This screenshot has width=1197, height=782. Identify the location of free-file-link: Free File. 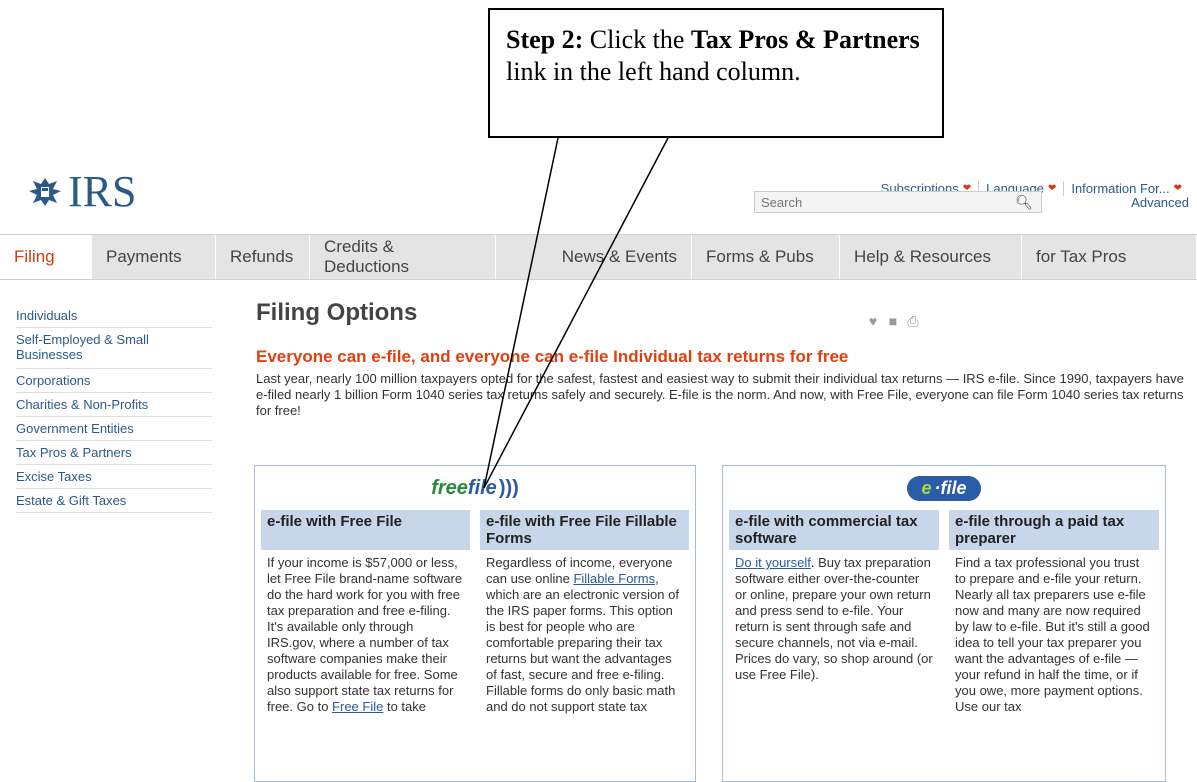
(357, 706).